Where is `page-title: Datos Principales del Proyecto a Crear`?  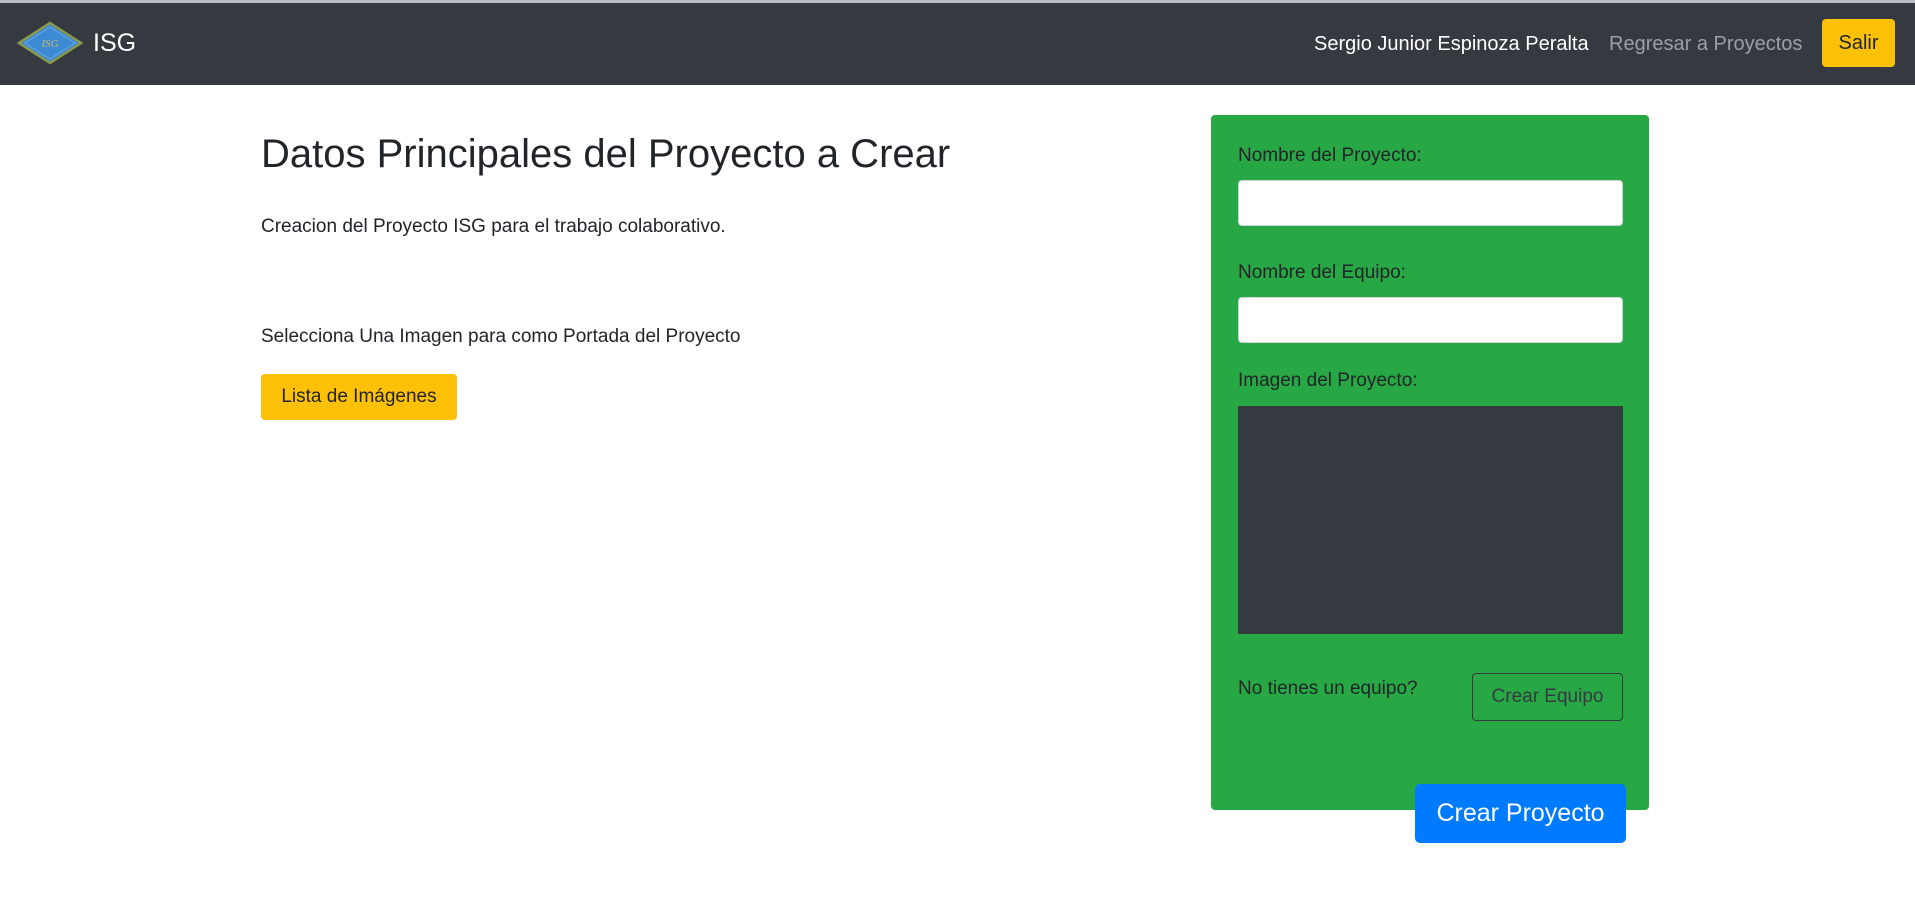 page-title: Datos Principales del Proyecto a Crear is located at coordinates (606, 154).